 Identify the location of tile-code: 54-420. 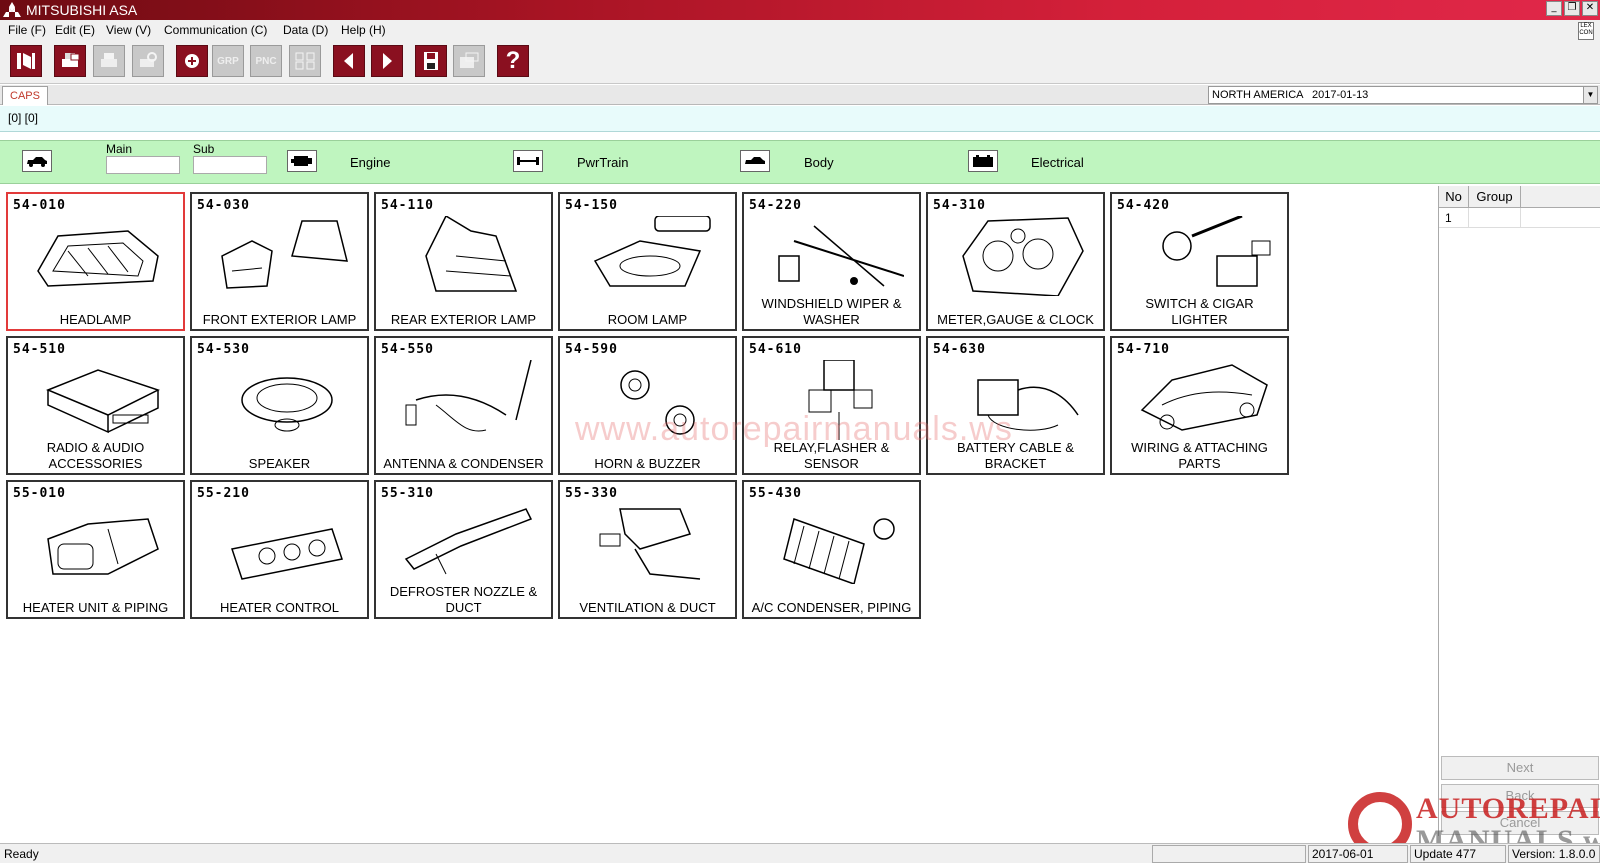
(1143, 205).